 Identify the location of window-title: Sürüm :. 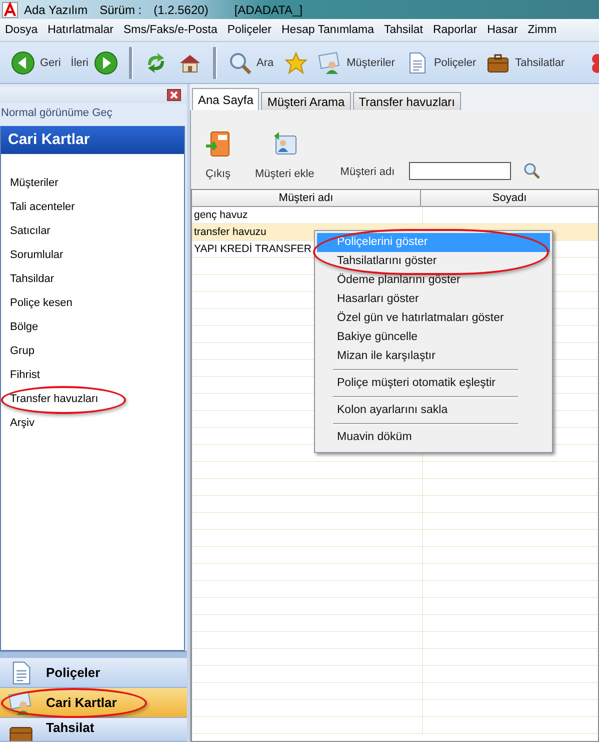
(121, 9).